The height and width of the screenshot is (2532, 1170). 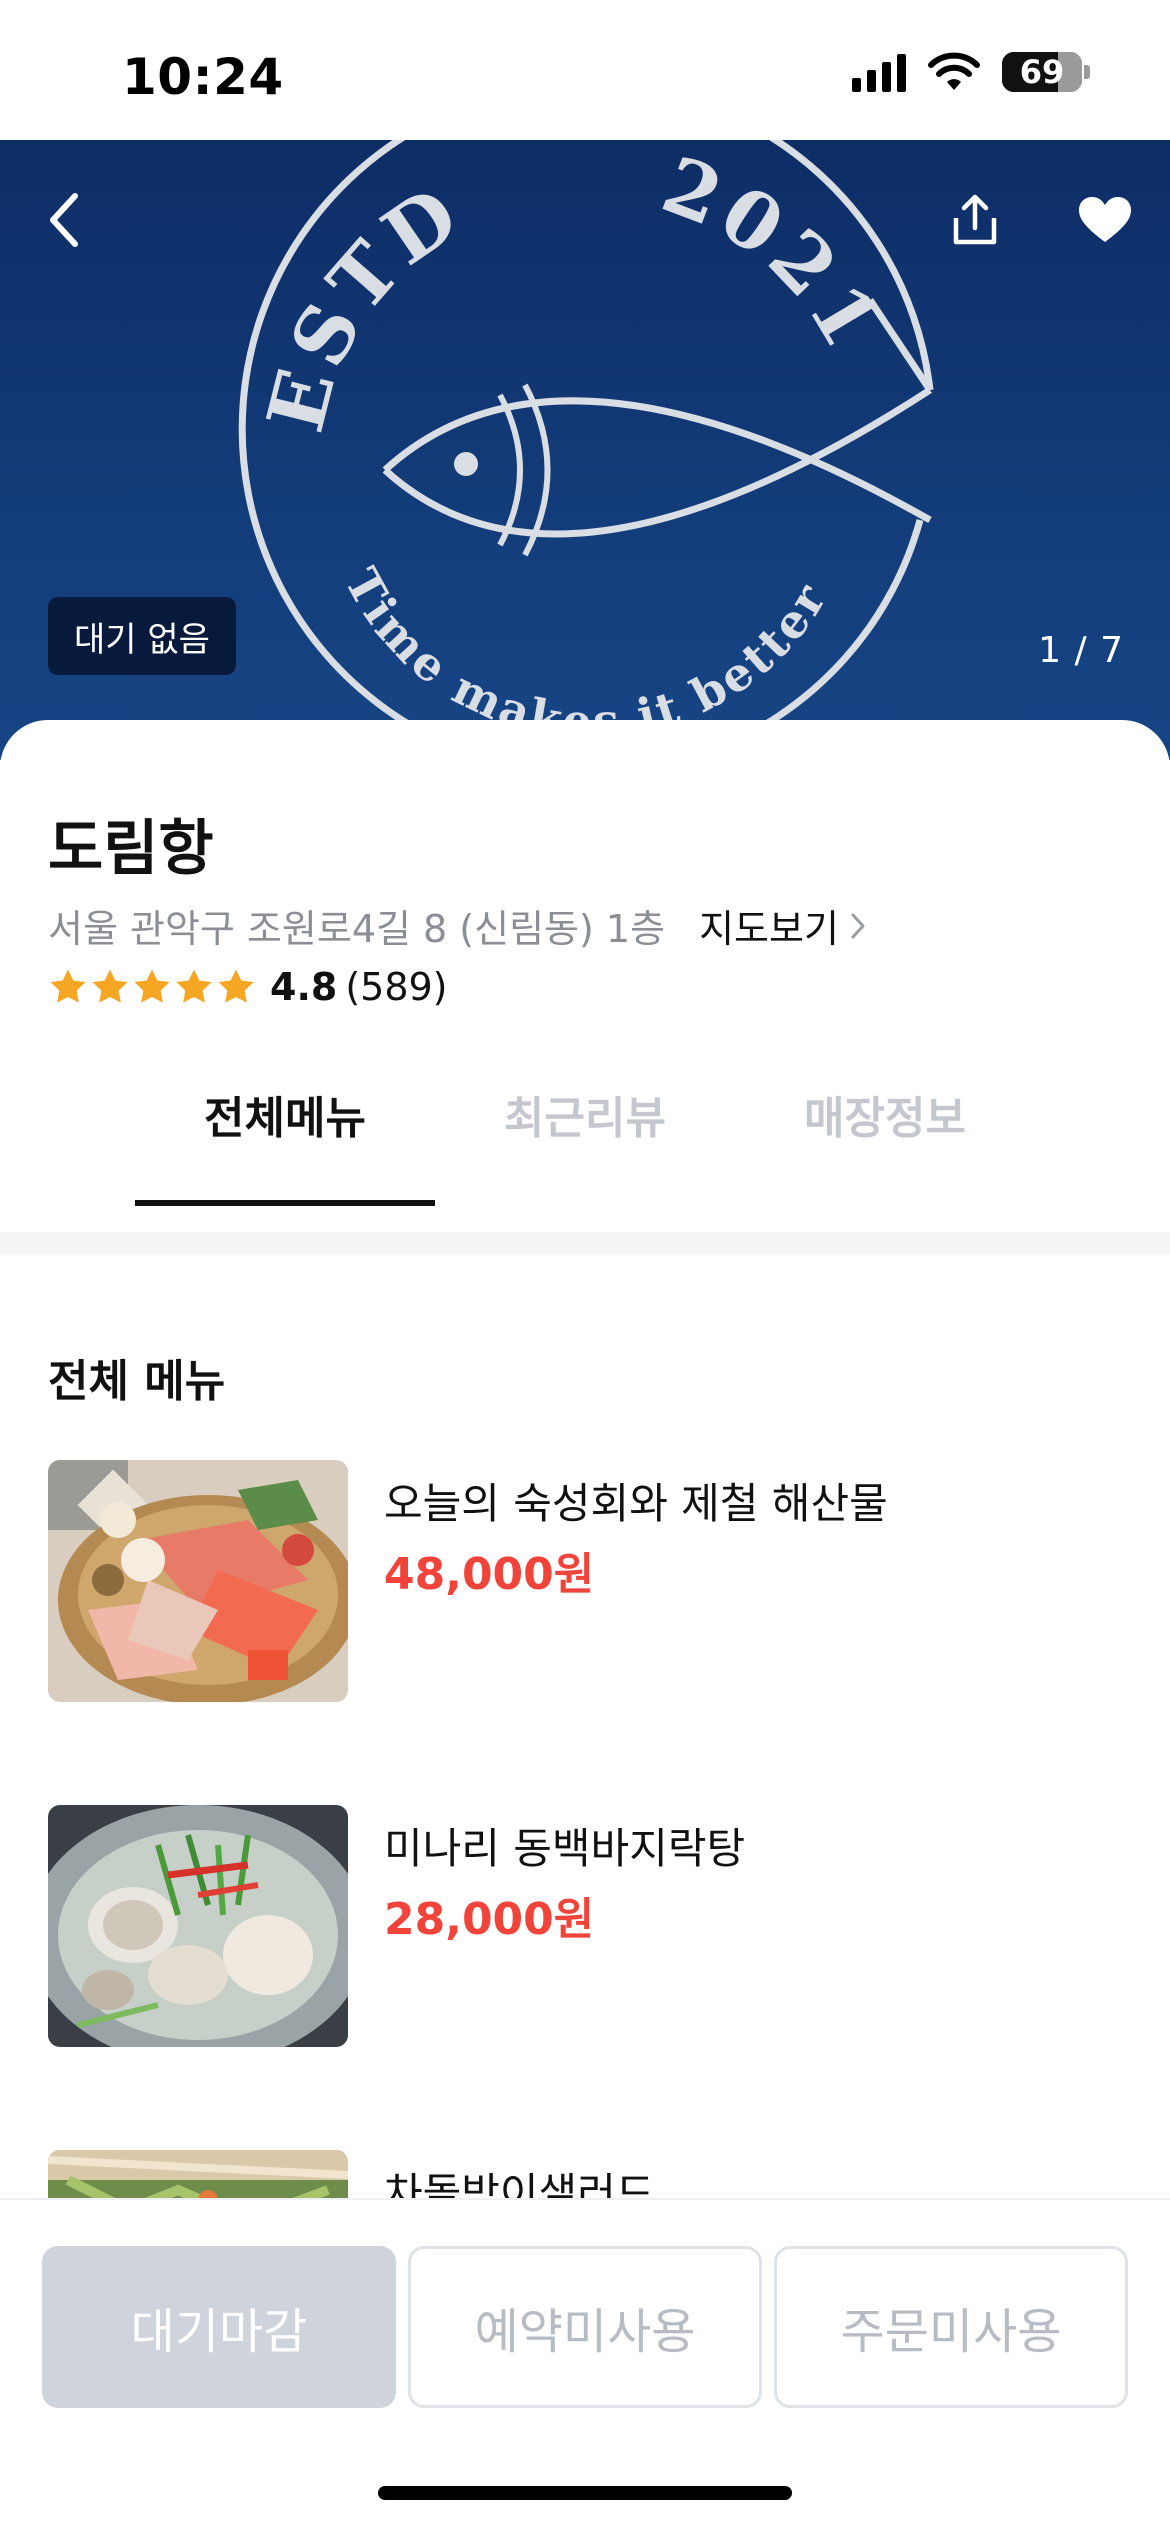 I want to click on address-row: 서울 관악구 조원로4길 8 (신림동) 1층 지도보기, so click(x=457, y=925).